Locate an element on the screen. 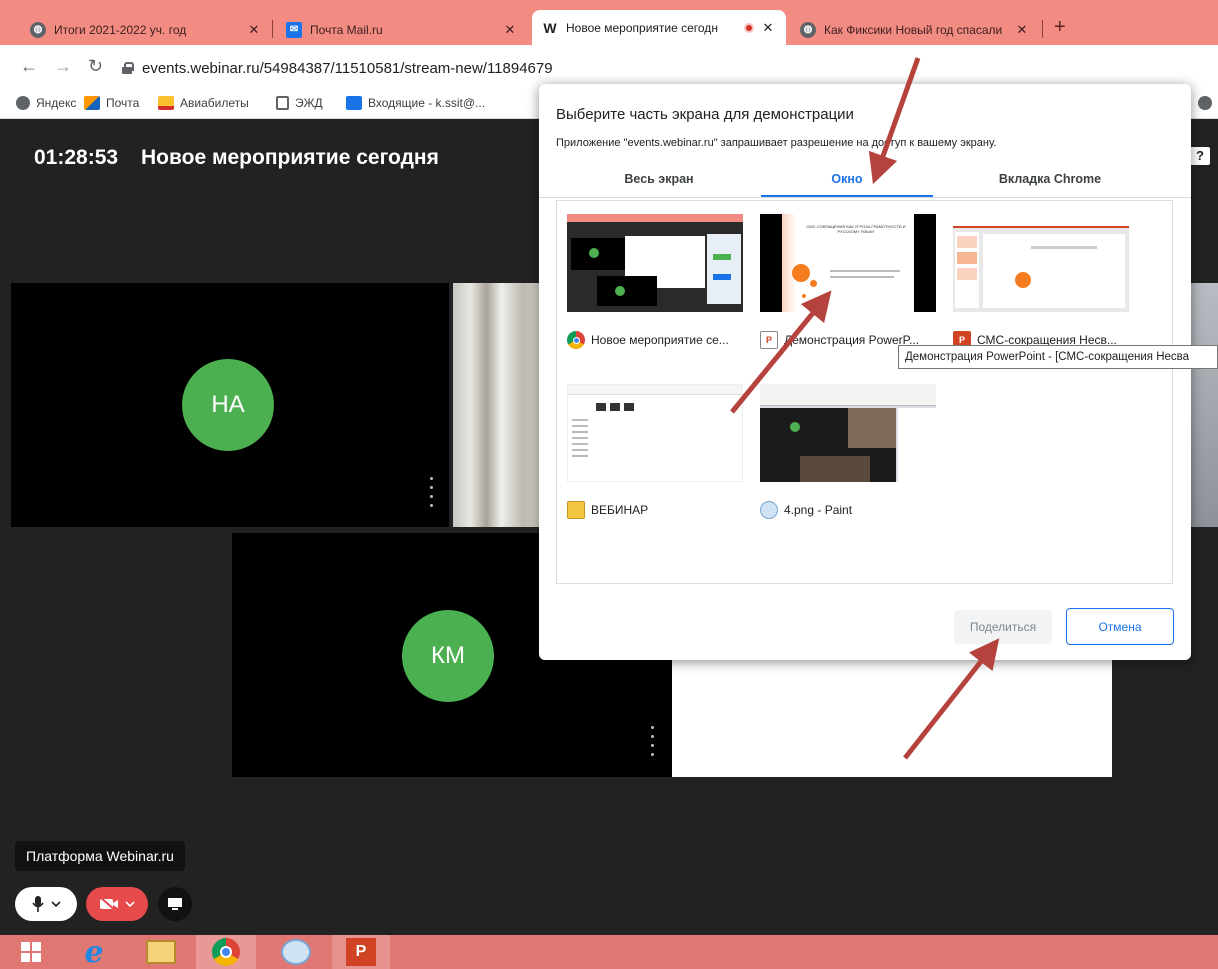 This screenshot has height=969, width=1218. taskbar-chrome is located at coordinates (226, 952).